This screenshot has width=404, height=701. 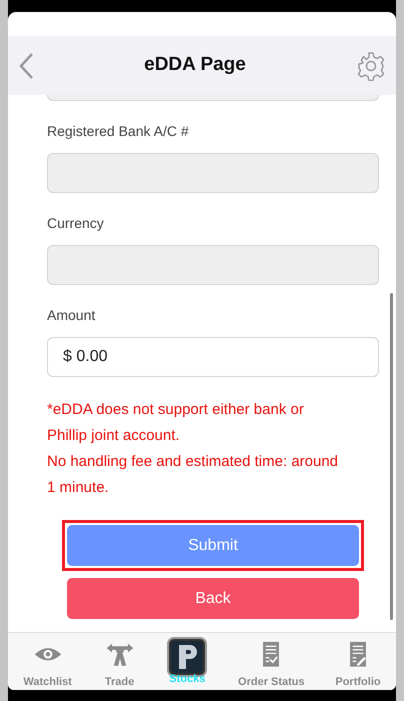 What do you see at coordinates (119, 663) in the screenshot?
I see `tab: Trade` at bounding box center [119, 663].